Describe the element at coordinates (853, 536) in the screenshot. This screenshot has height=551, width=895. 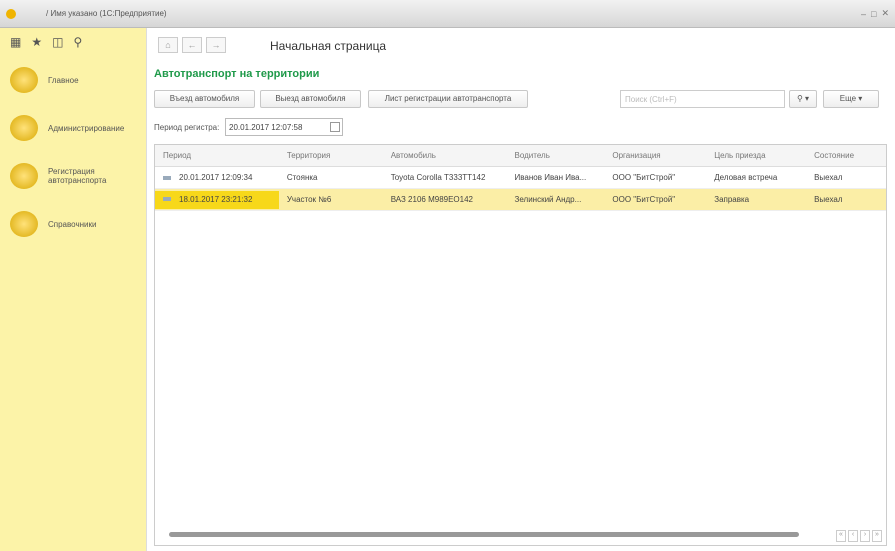
I see `prev-page-button: ‹` at that location.